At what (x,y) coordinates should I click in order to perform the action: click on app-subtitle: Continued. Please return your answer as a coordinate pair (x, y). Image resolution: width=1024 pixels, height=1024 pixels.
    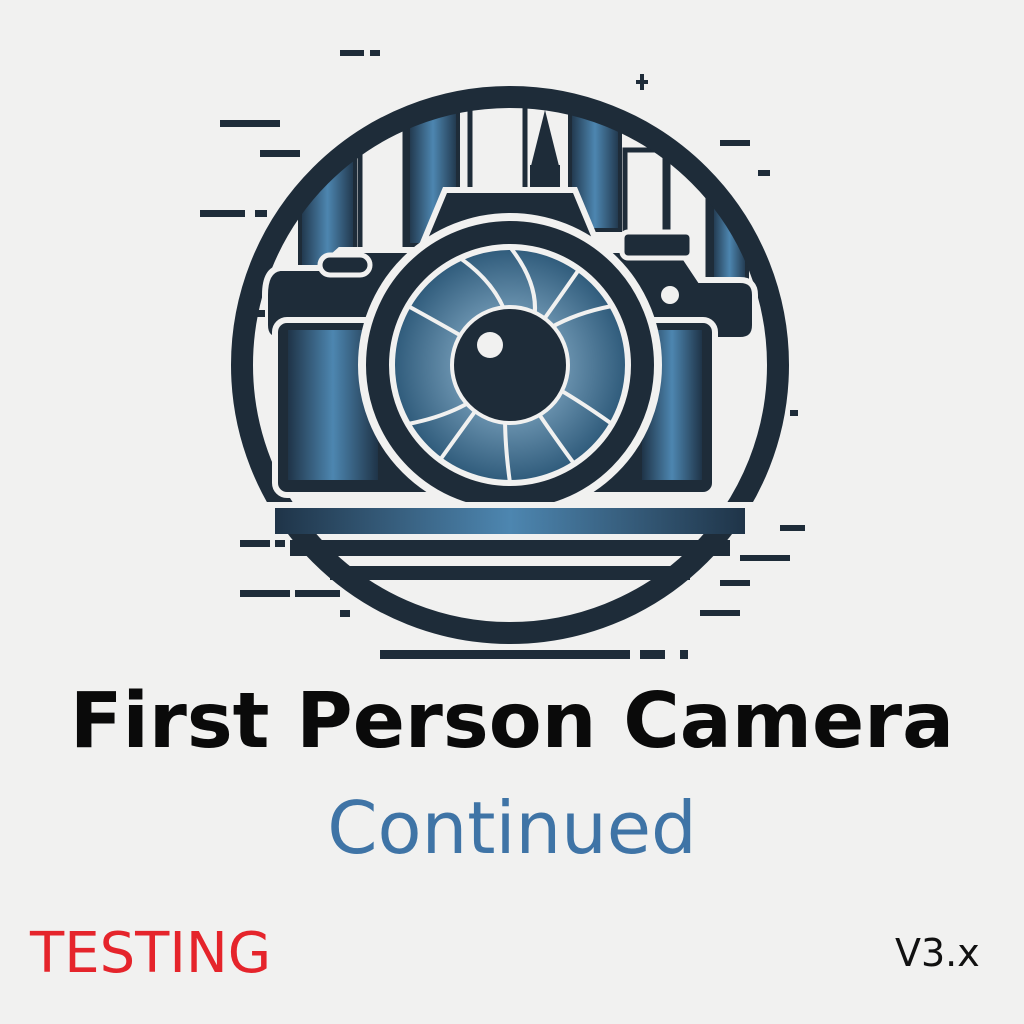
    Looking at the image, I should click on (512, 828).